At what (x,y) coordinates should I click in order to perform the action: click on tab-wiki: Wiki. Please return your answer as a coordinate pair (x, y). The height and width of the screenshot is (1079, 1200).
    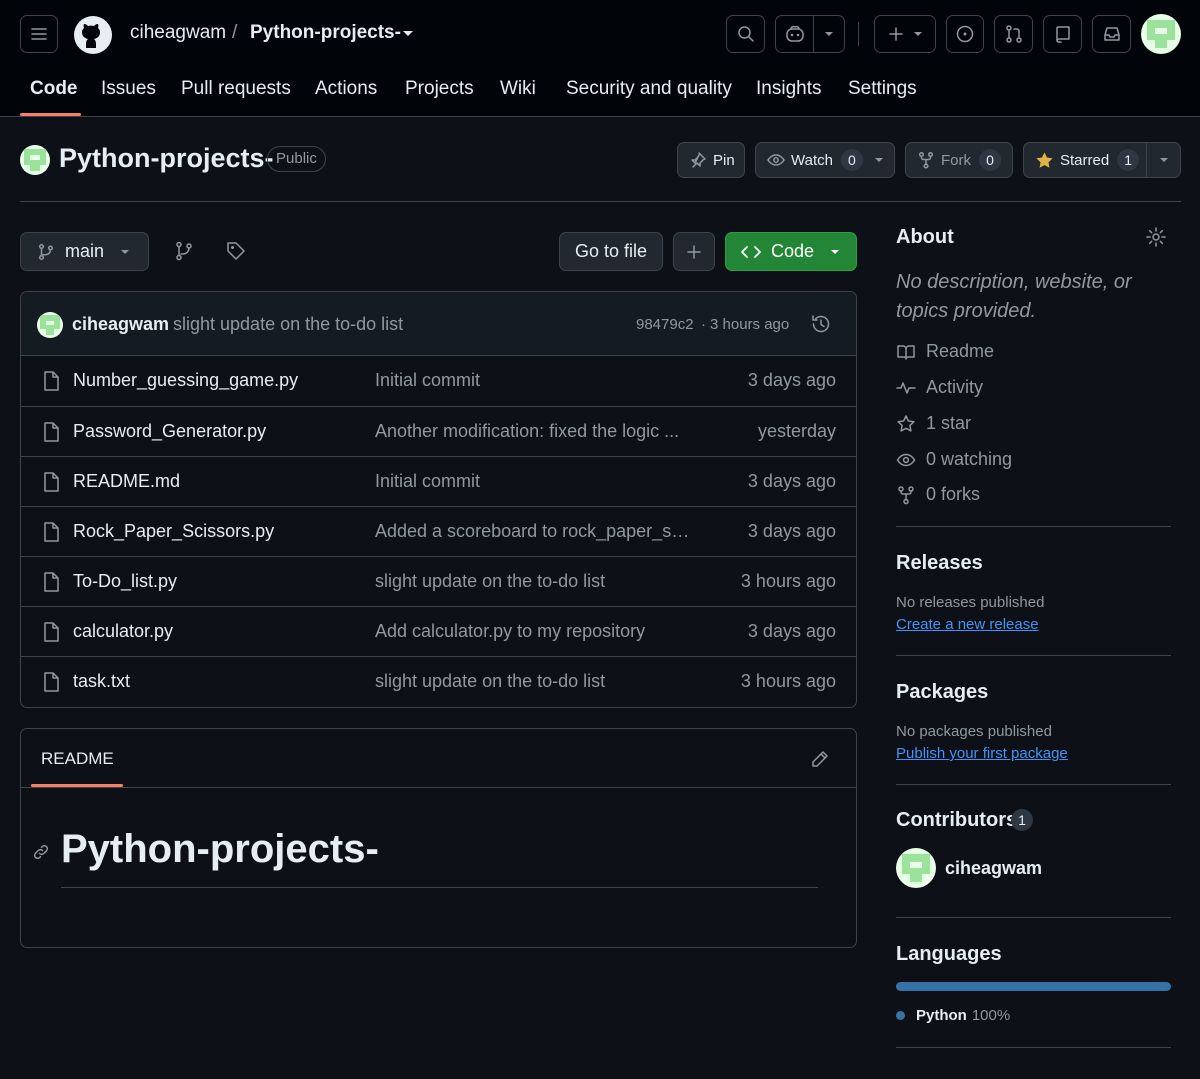
    Looking at the image, I should click on (518, 89).